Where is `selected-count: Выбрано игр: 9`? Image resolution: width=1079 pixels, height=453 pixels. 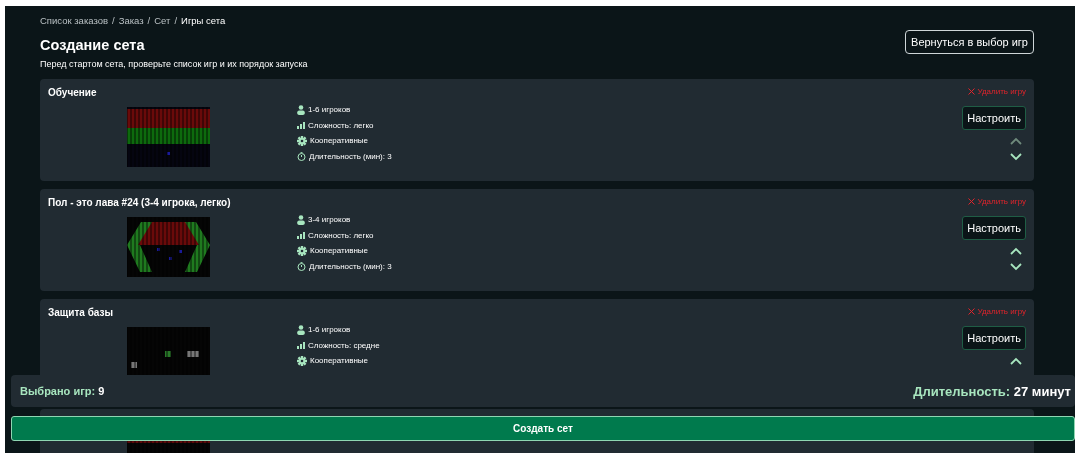 selected-count: Выбрано игр: 9 is located at coordinates (62, 391).